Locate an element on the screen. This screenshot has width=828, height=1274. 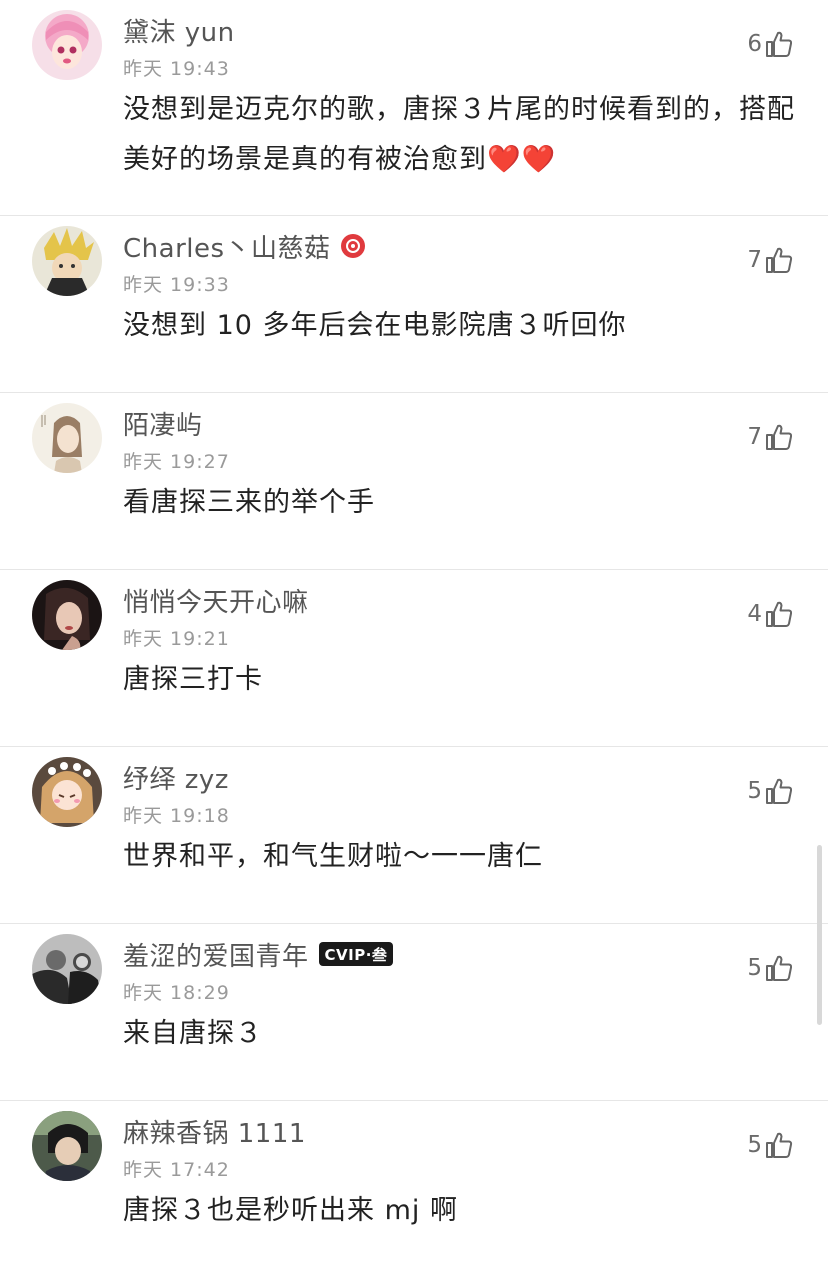
comment-text: 唐探３也是秒听出来 mj 啊 is located at coordinates (290, 1210).